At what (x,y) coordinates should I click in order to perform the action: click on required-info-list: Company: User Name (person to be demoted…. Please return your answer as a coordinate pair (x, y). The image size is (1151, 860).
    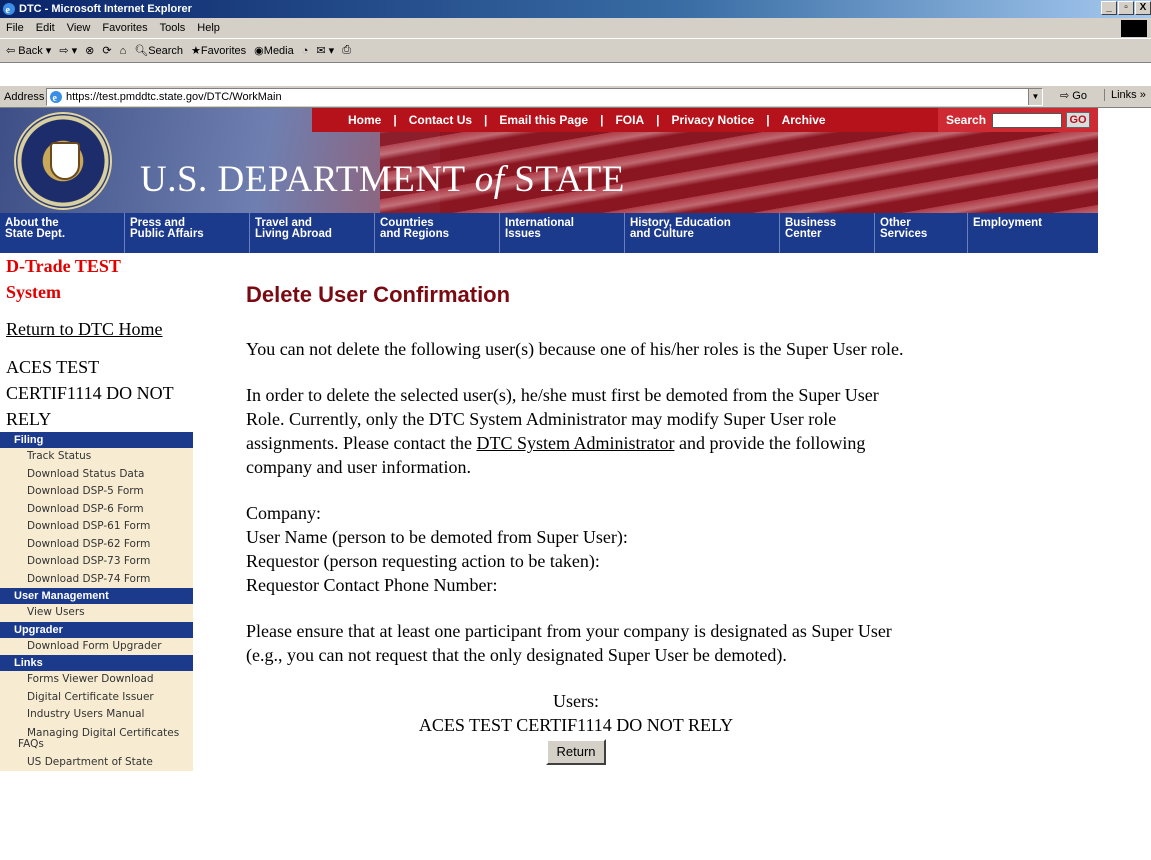
    Looking at the image, I should click on (576, 549).